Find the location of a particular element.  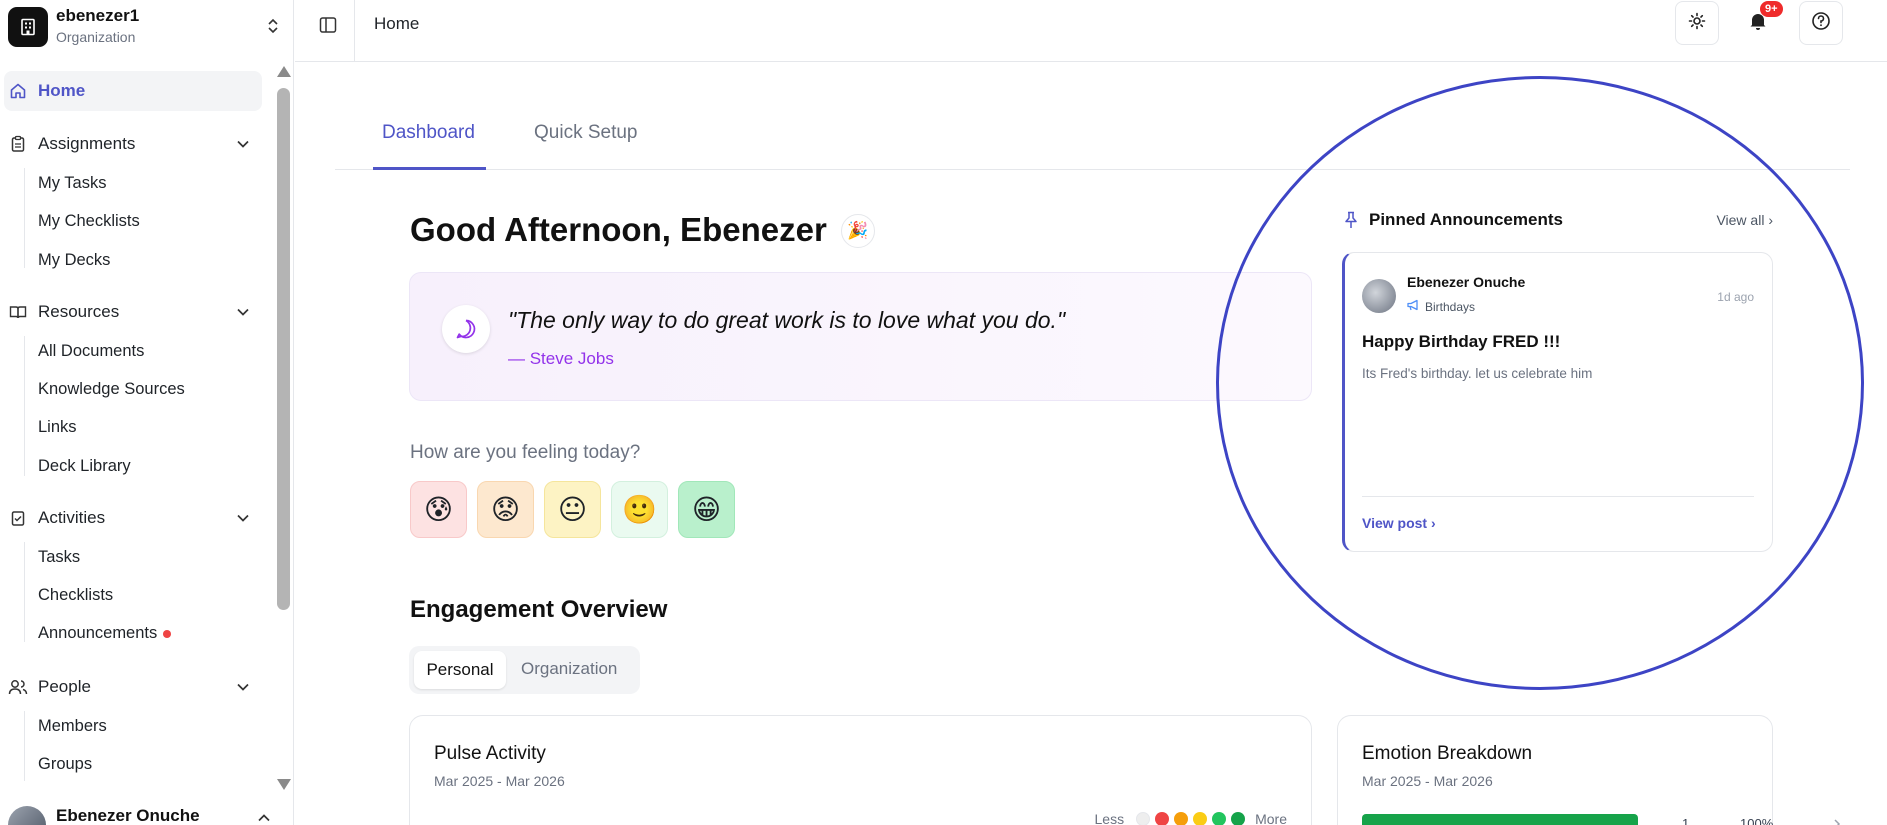

sidebar-group-assignments: Assignments is located at coordinates (71, 144).